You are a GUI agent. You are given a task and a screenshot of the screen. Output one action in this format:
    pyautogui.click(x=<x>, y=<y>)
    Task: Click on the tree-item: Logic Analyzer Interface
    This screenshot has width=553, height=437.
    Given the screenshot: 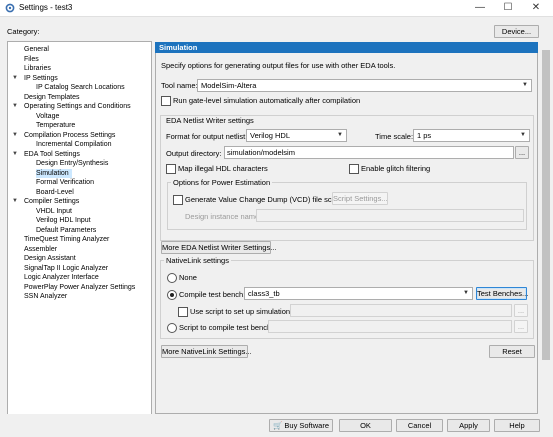 What is the action you would take?
    pyautogui.click(x=61, y=277)
    